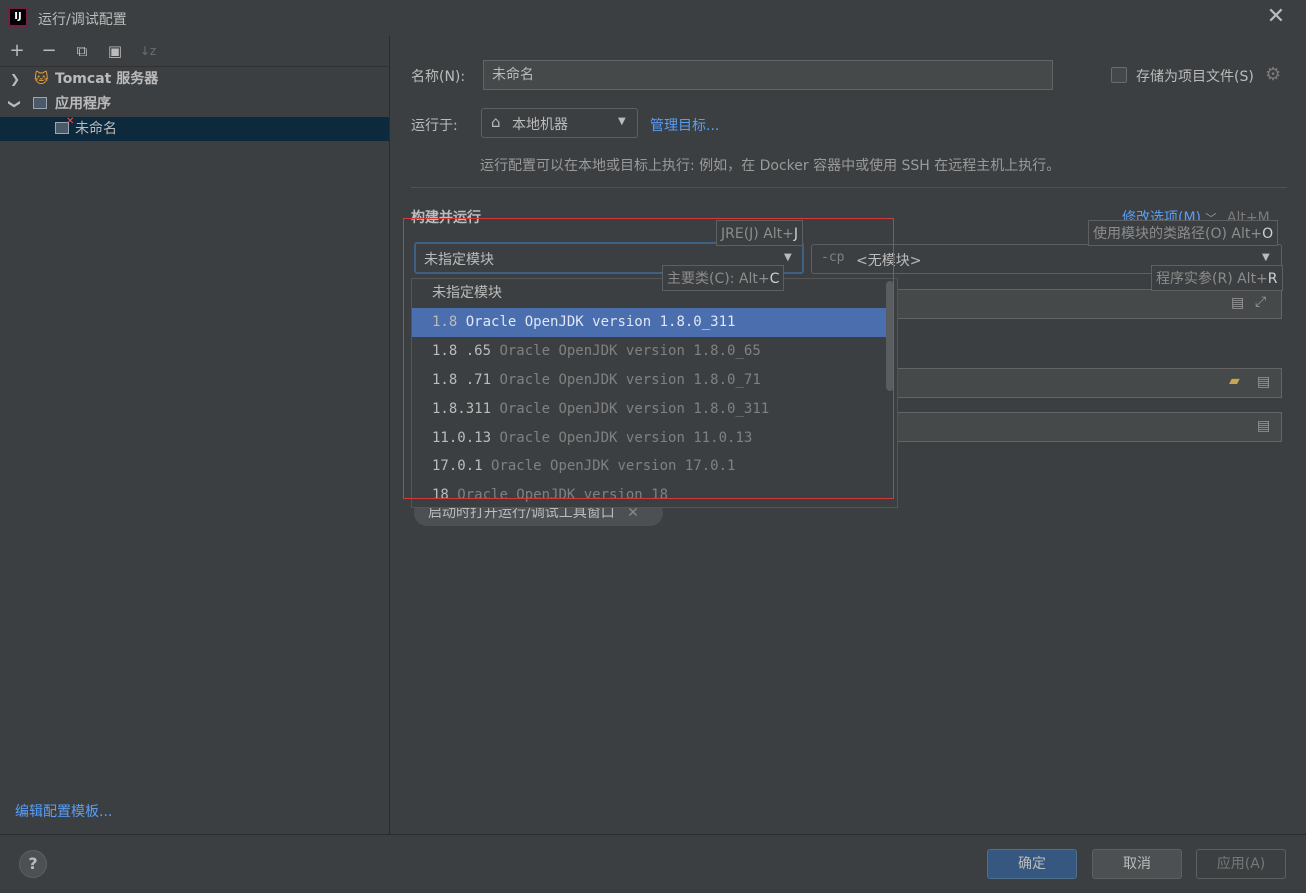 This screenshot has height=893, width=1306. Describe the element at coordinates (649, 409) in the screenshot. I see `dropdown-item: 1.8.311 Oracle OpenJDK version 1.8.0_311` at that location.